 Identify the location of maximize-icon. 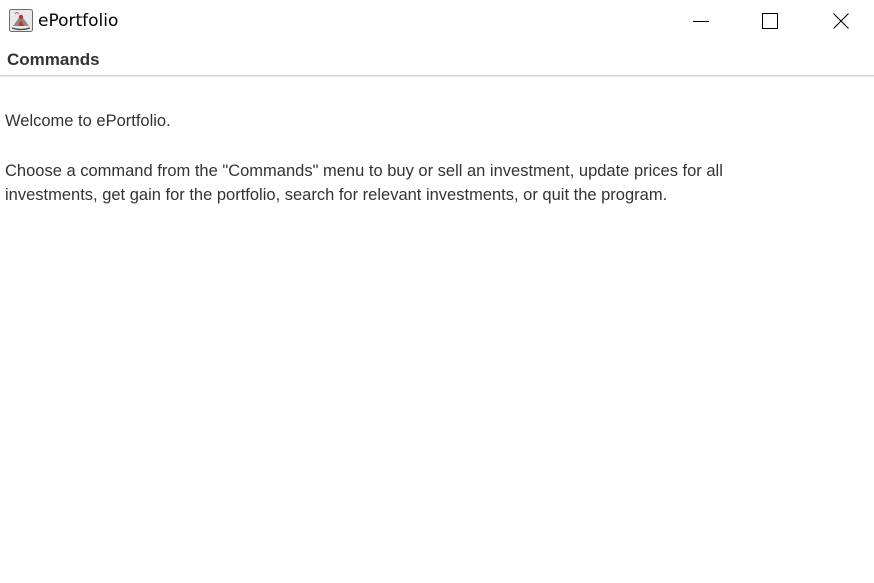
(770, 21).